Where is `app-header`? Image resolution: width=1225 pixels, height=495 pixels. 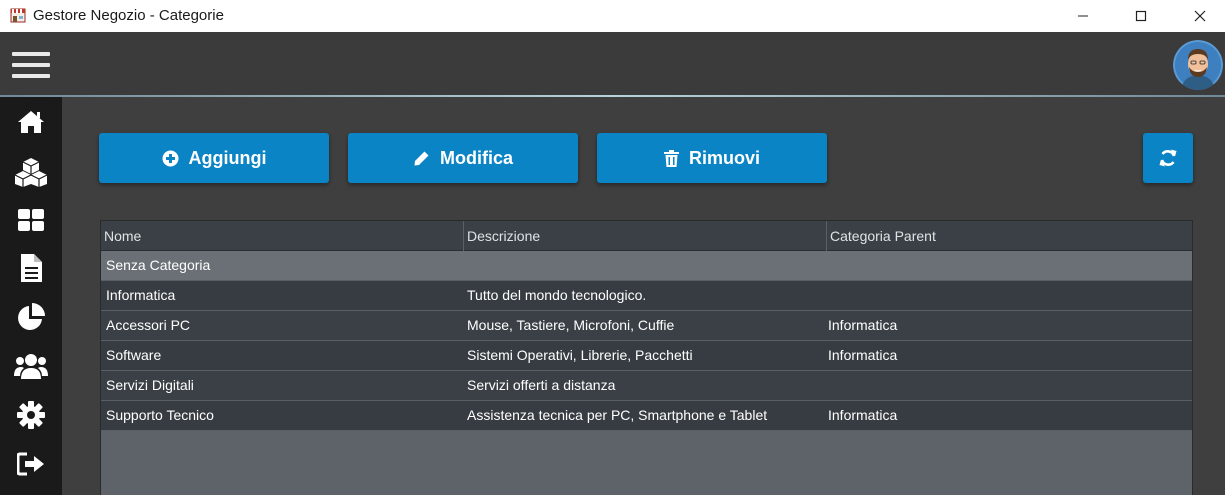
app-header is located at coordinates (612, 64).